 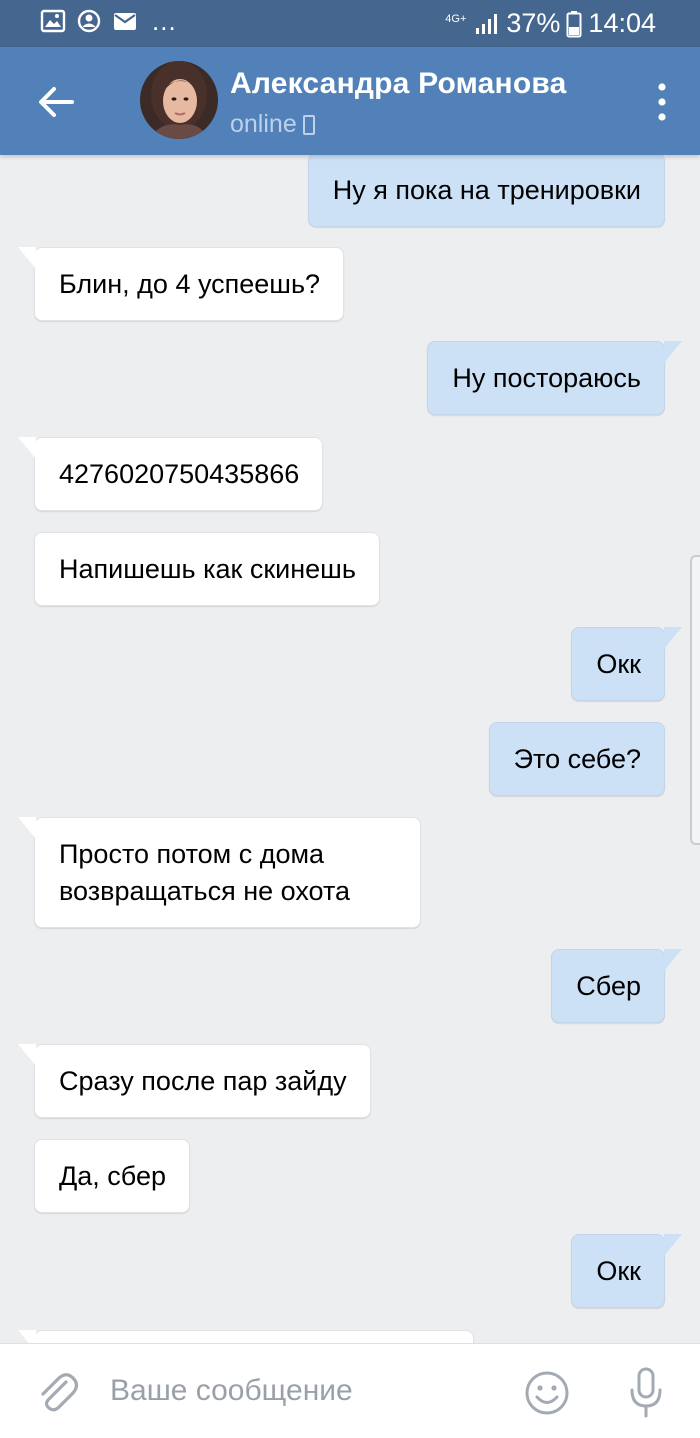 I want to click on chat-header: Александра Романова online, so click(x=350, y=101).